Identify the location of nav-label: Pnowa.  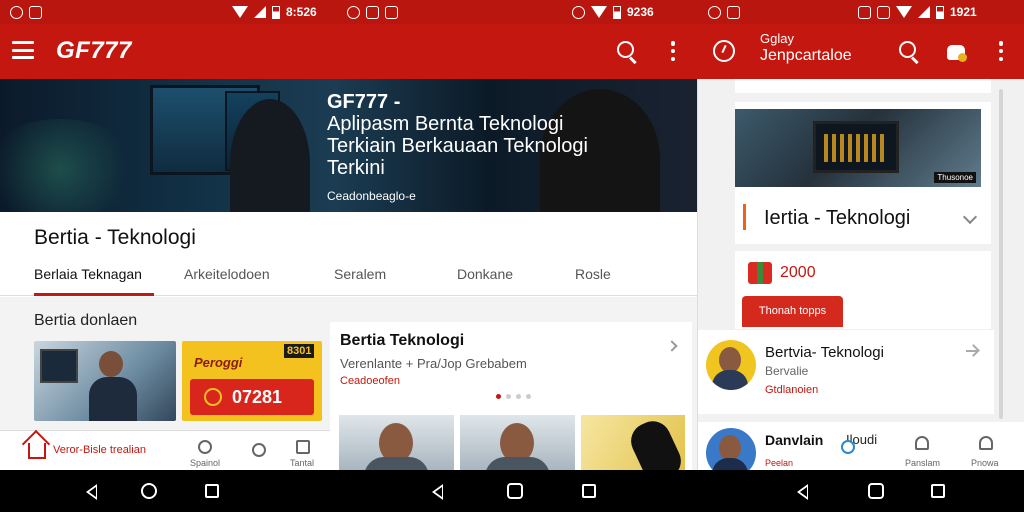
(985, 463).